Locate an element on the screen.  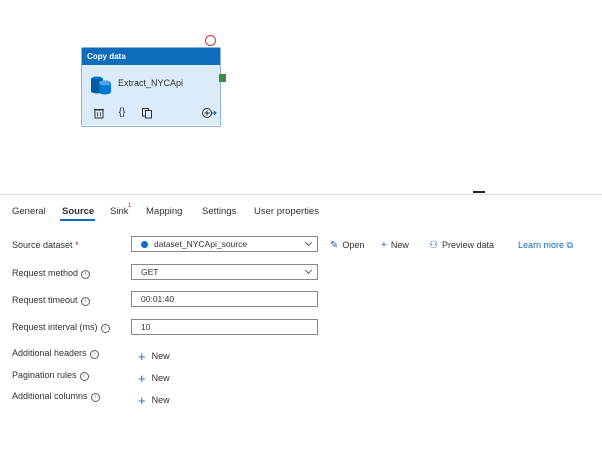
tab-source: Source is located at coordinates (78, 211).